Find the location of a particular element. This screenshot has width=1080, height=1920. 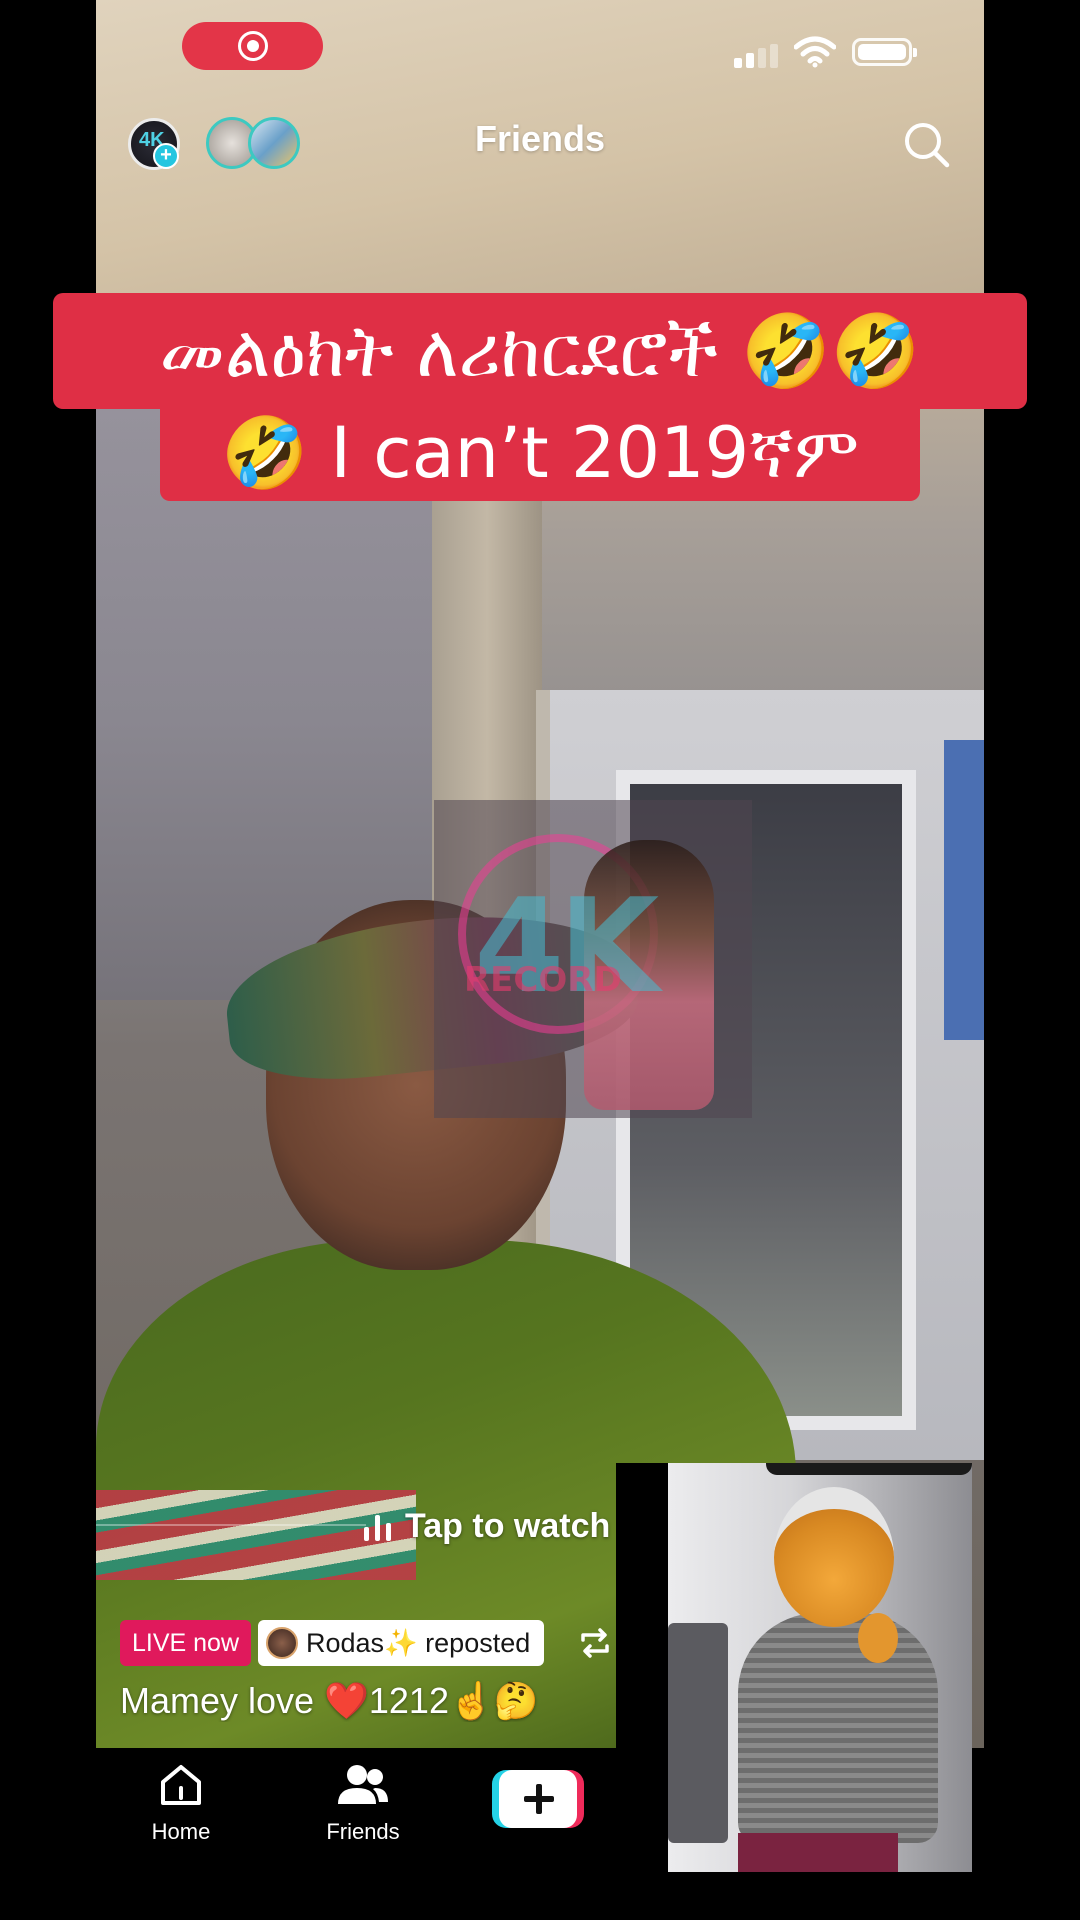

reposted-by-badge: Rodas✨ reposted is located at coordinates (401, 1643).